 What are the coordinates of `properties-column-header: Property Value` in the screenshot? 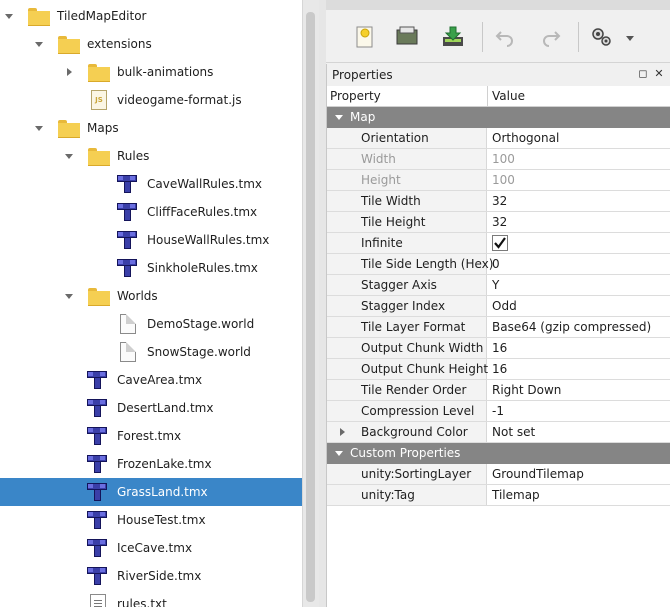 It's located at (498, 96).